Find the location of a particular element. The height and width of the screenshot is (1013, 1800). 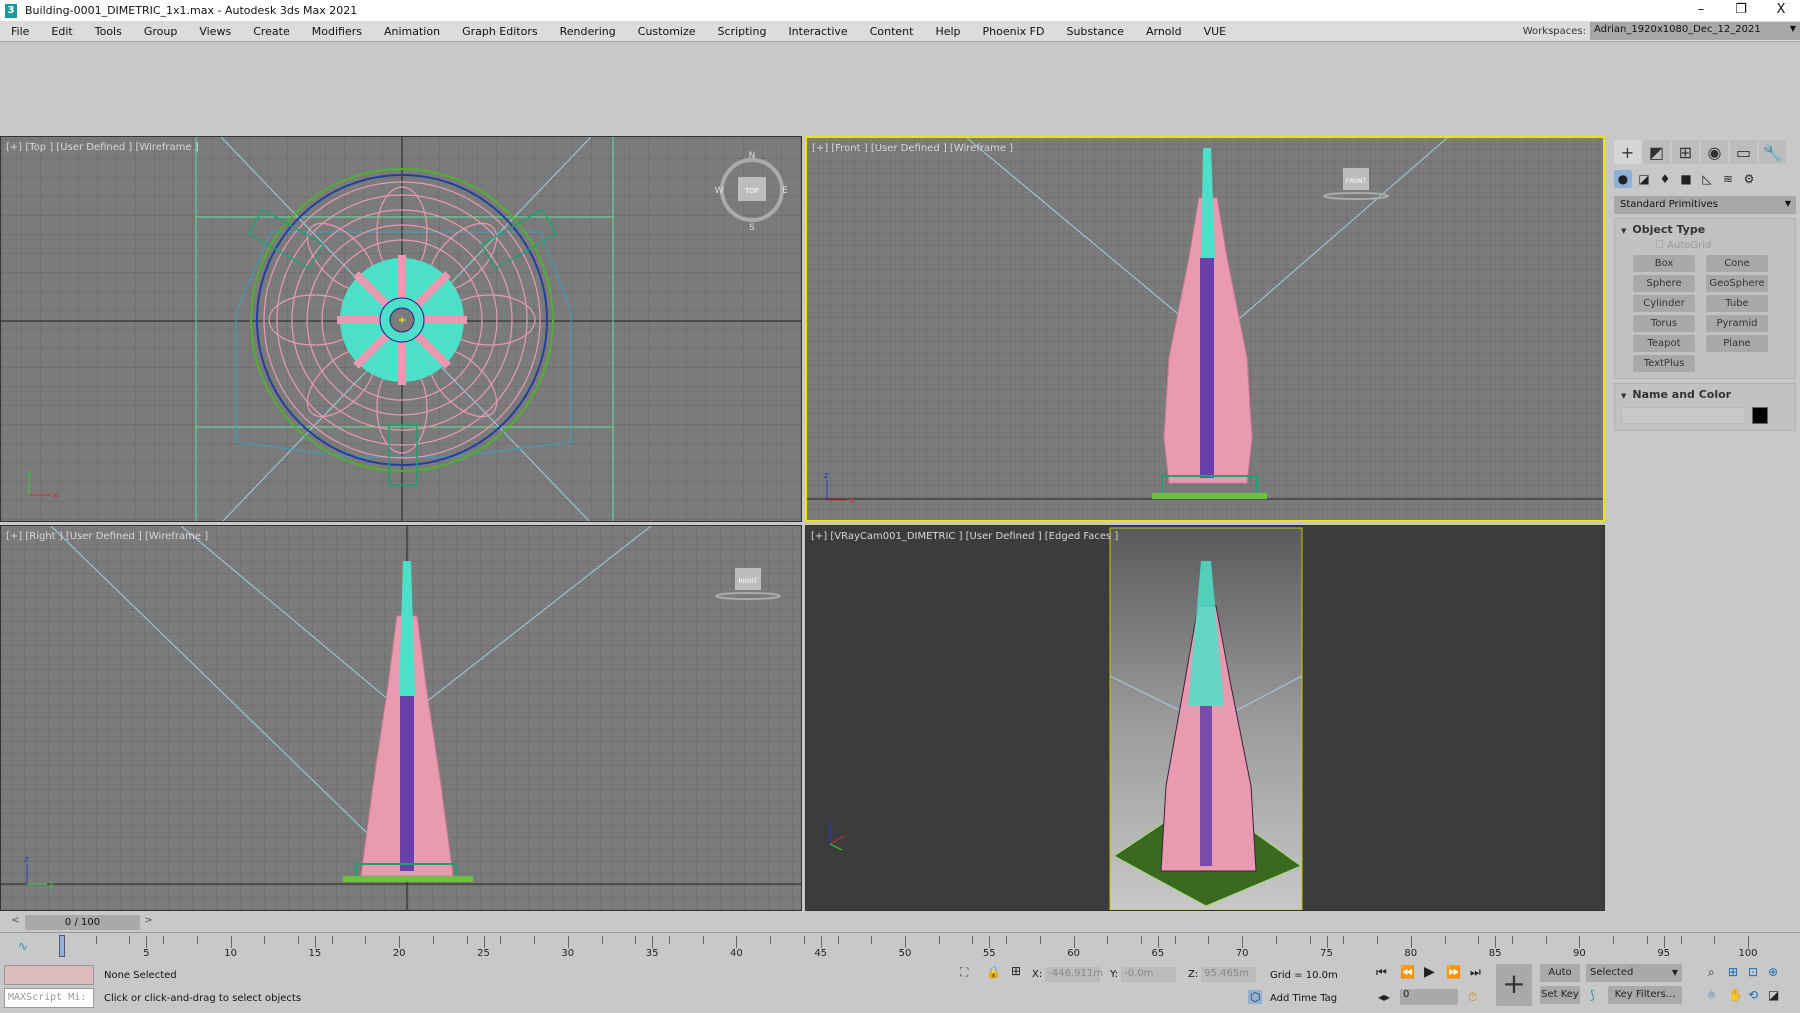

torus-button: Torus is located at coordinates (1664, 323).